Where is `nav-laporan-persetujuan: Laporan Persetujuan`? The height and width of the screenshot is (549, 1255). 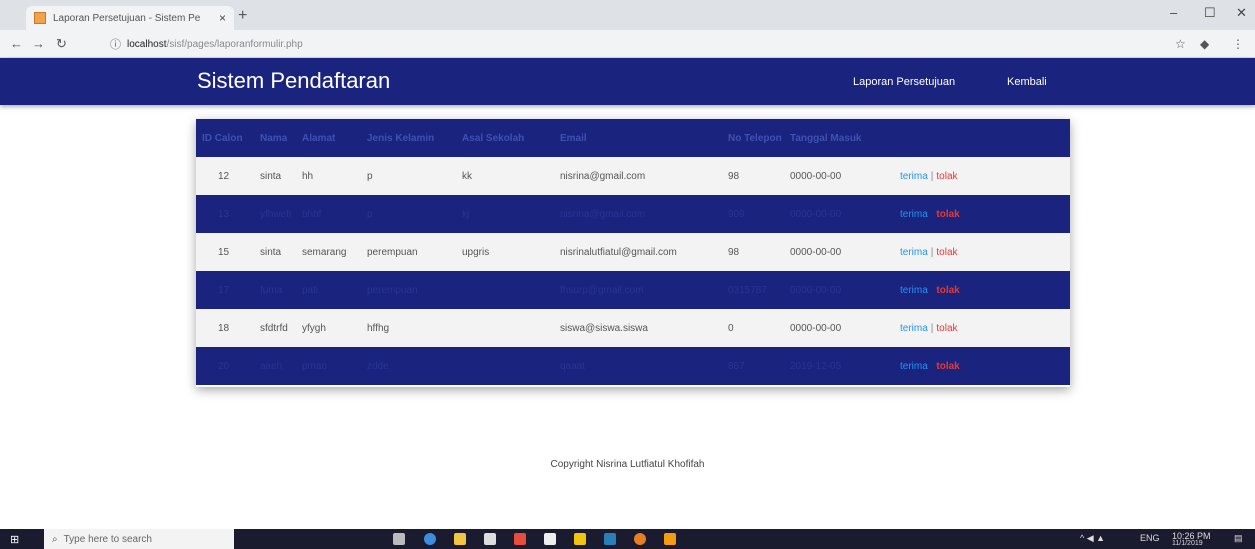 nav-laporan-persetujuan: Laporan Persetujuan is located at coordinates (904, 82).